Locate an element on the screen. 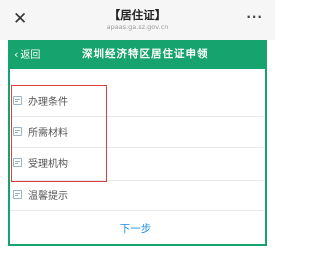  back-button: ‹ 返回 is located at coordinates (27, 54).